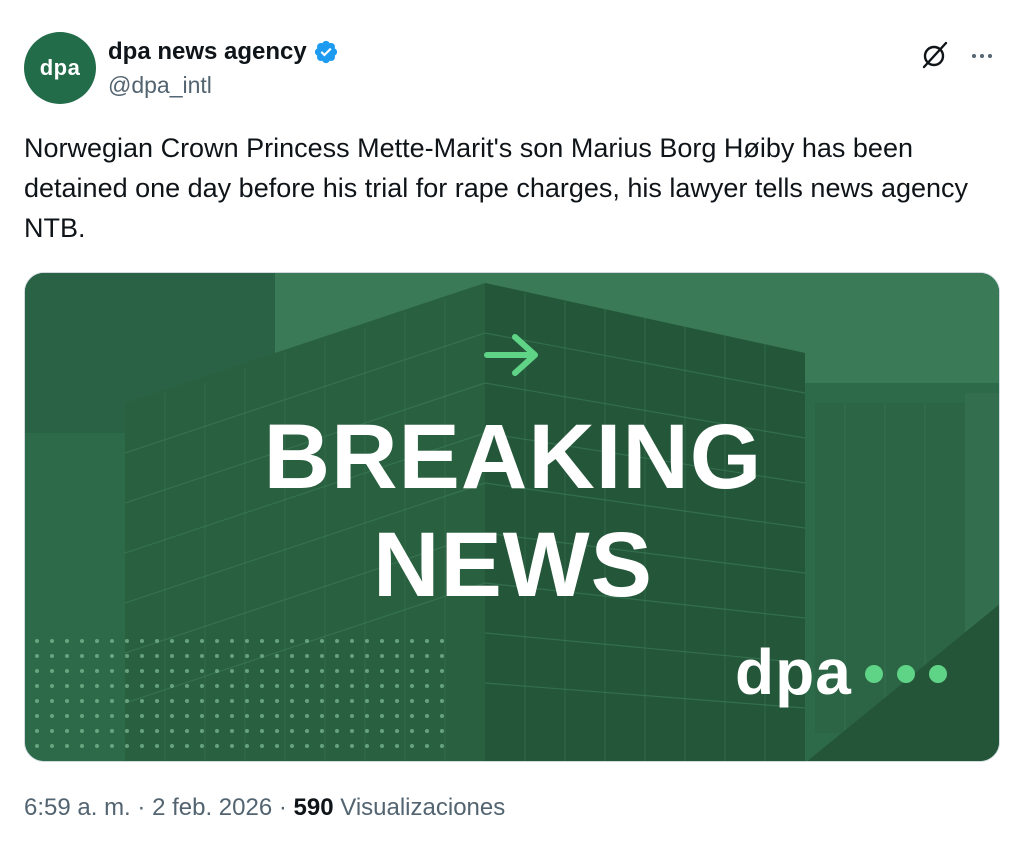  I want to click on handle: @dpa_intl, so click(223, 85).